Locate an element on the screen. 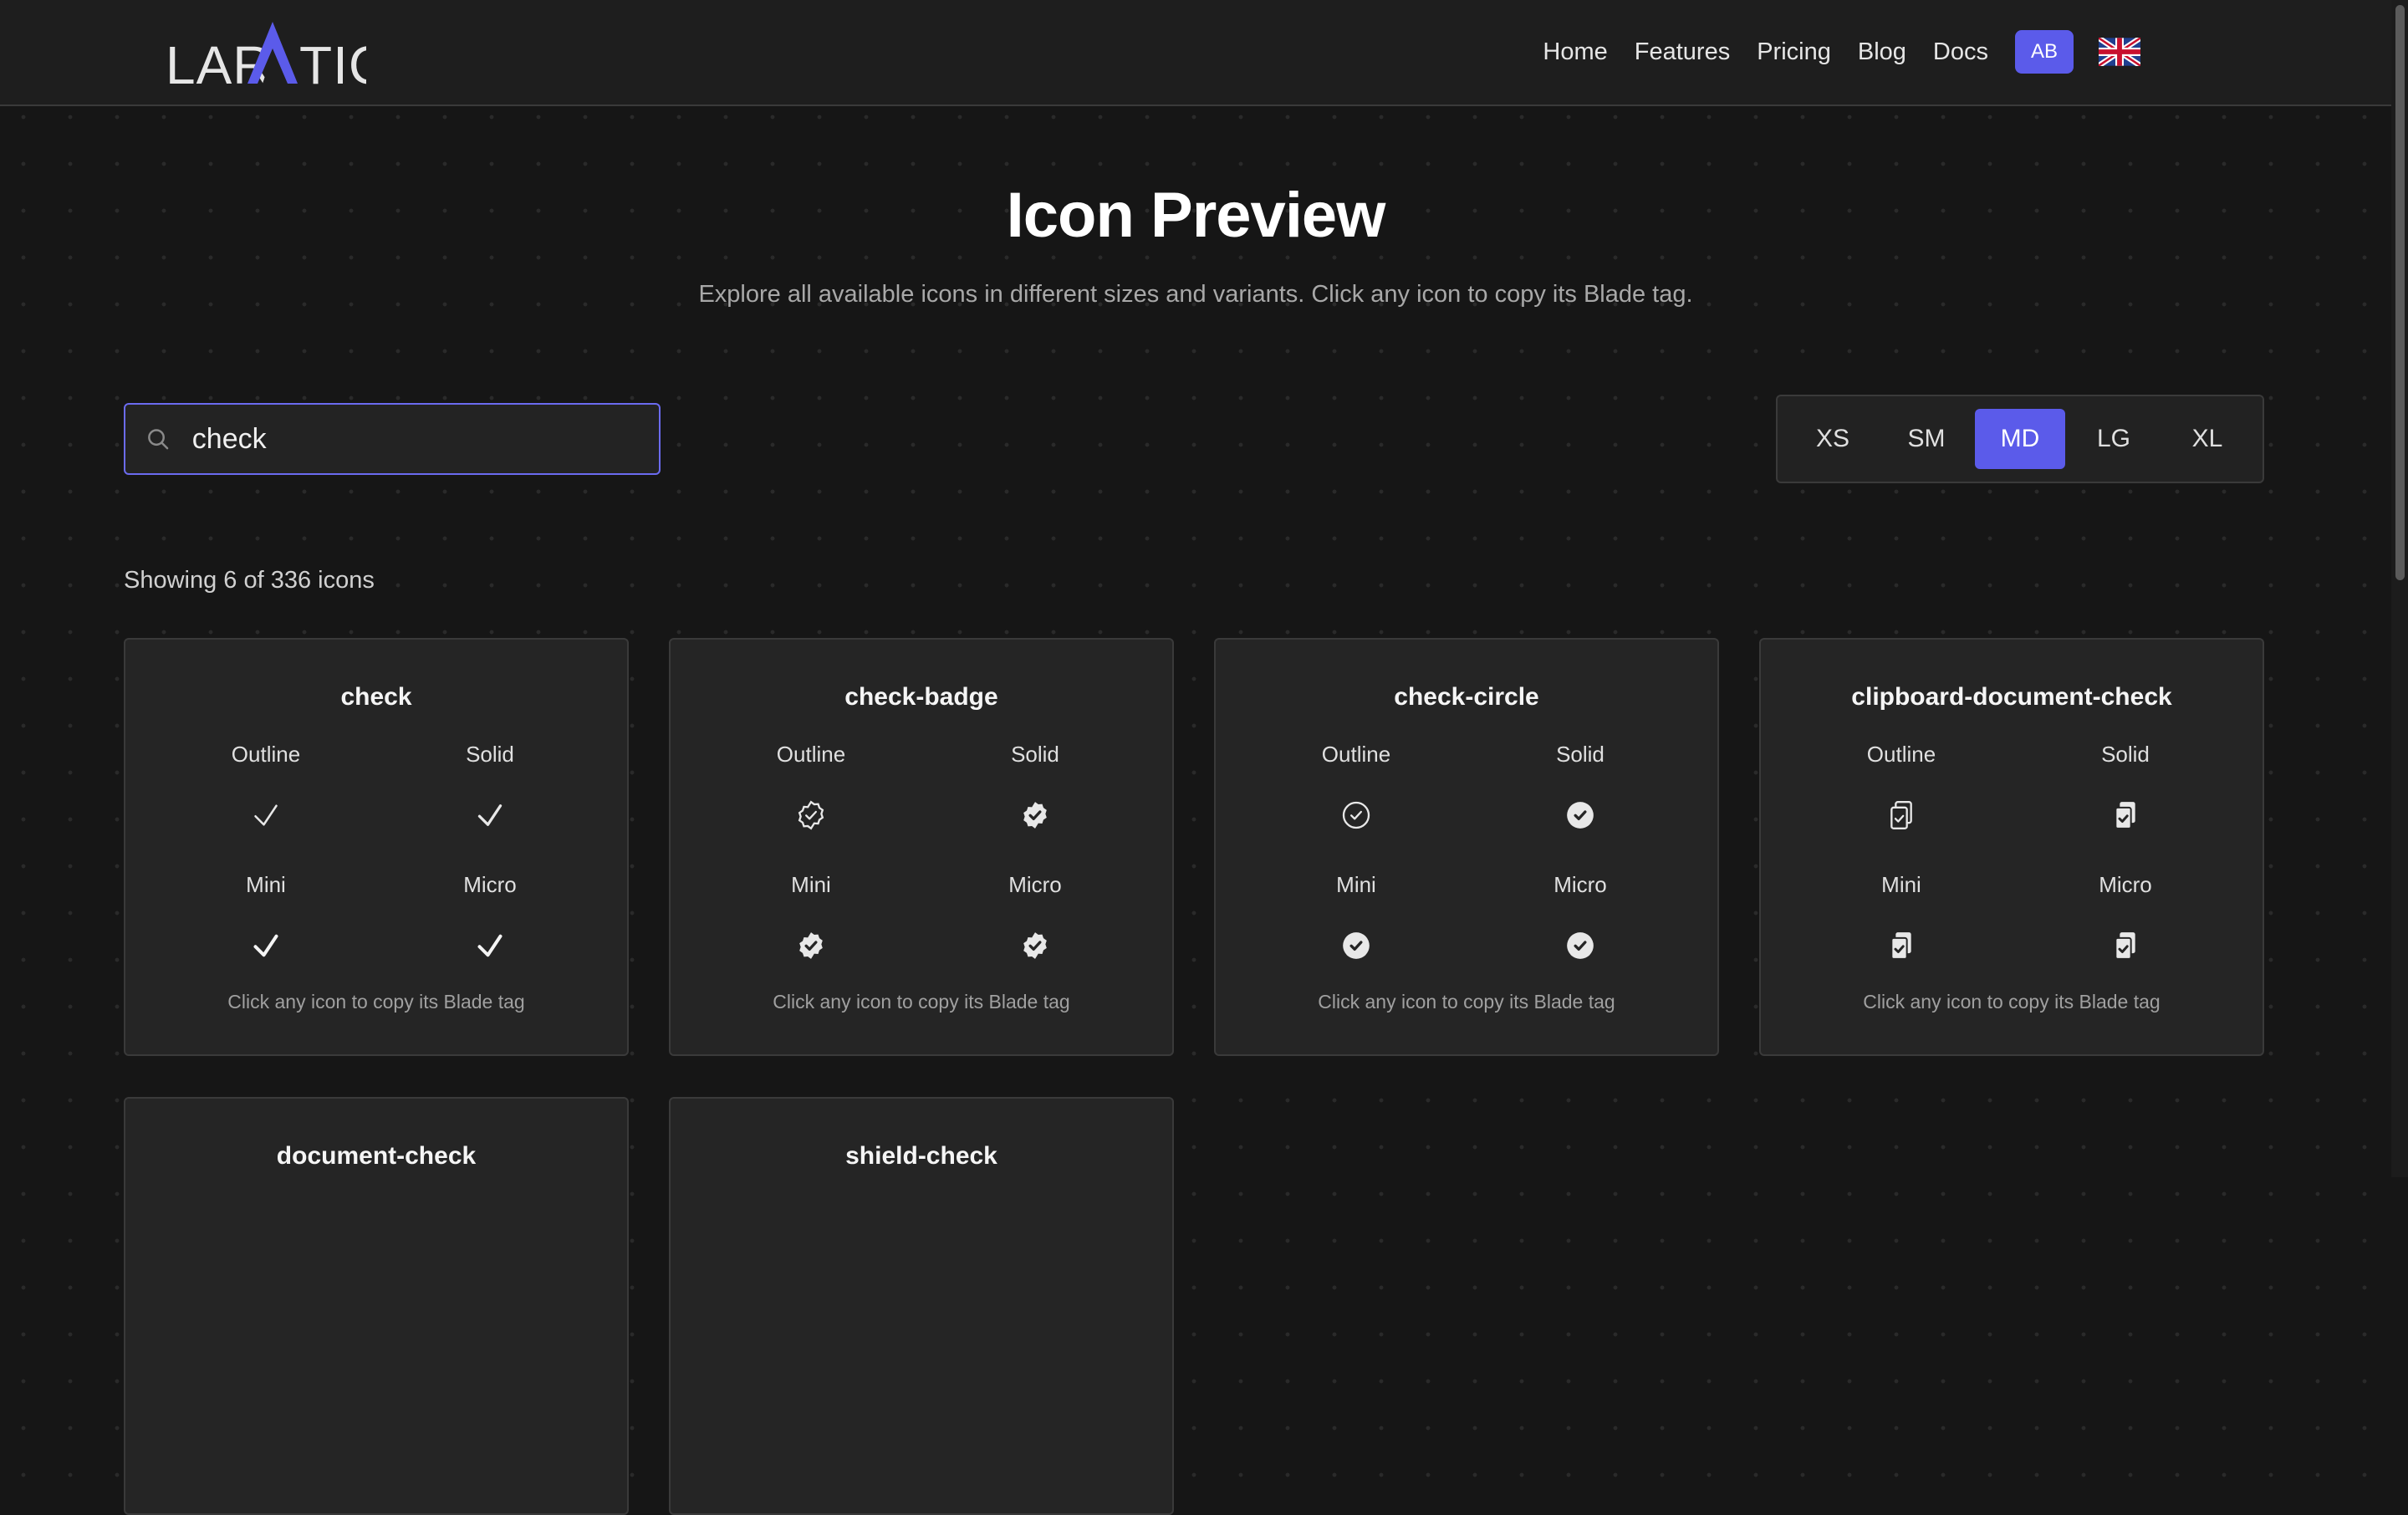  icon-size-selector: XS SM MD LG XL is located at coordinates (2020, 439).